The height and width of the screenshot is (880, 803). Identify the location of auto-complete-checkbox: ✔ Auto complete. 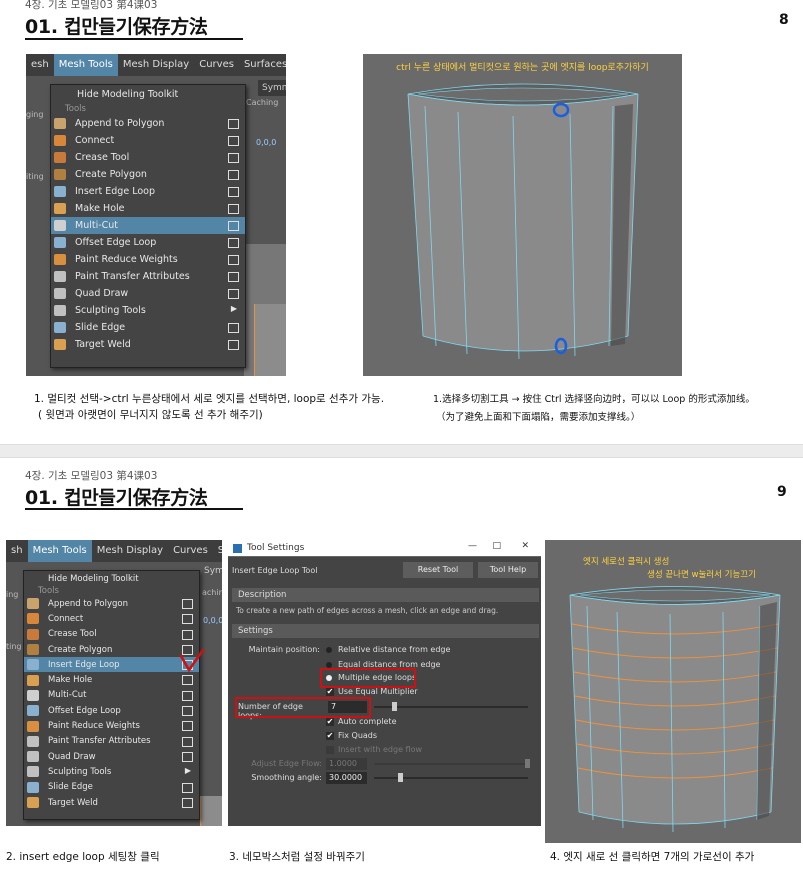
(361, 721).